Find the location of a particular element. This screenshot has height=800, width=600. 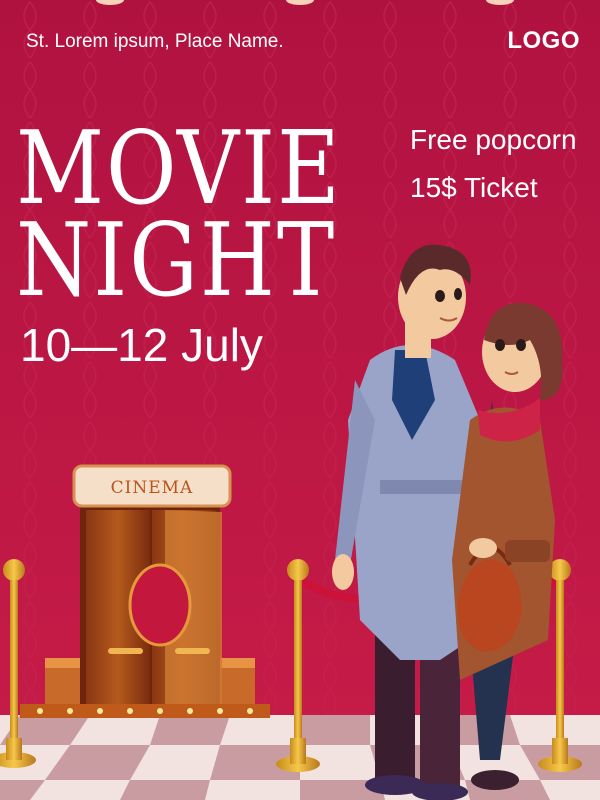

coat-belt is located at coordinates (527, 551).